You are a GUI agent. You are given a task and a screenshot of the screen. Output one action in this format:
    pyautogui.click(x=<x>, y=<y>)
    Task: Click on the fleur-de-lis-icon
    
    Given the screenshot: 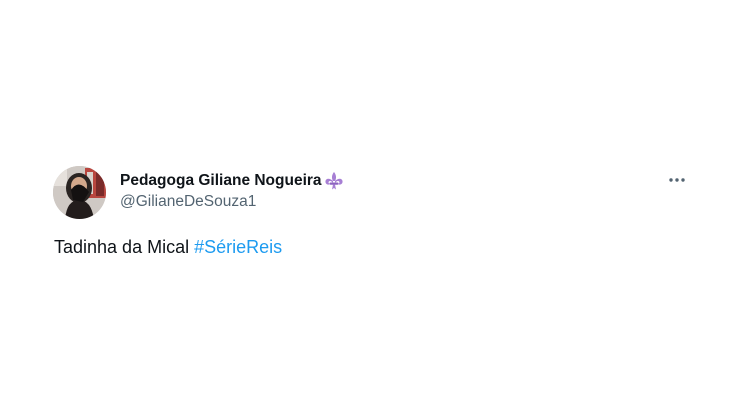 What is the action you would take?
    pyautogui.click(x=334, y=181)
    